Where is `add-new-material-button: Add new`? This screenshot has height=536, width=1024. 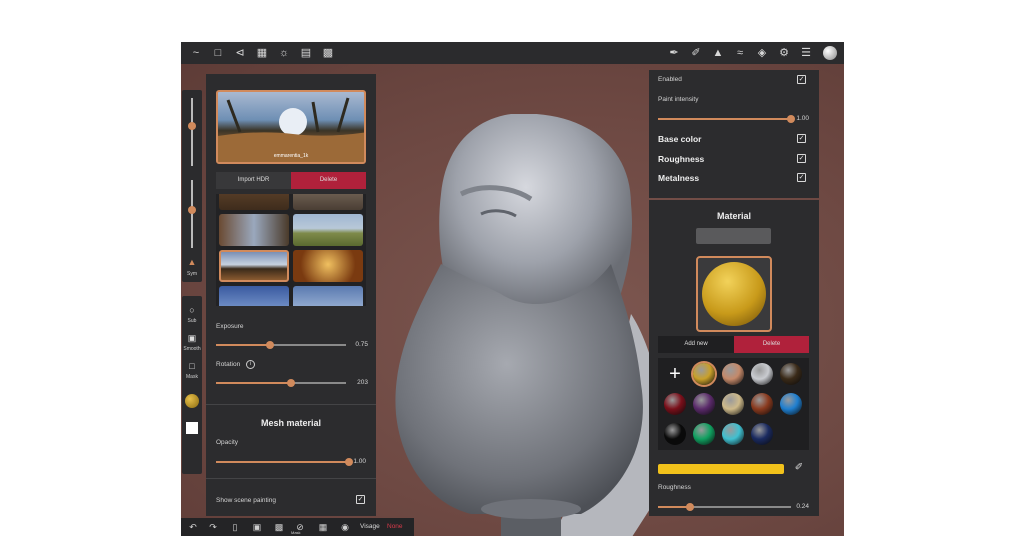 add-new-material-button: Add new is located at coordinates (696, 344).